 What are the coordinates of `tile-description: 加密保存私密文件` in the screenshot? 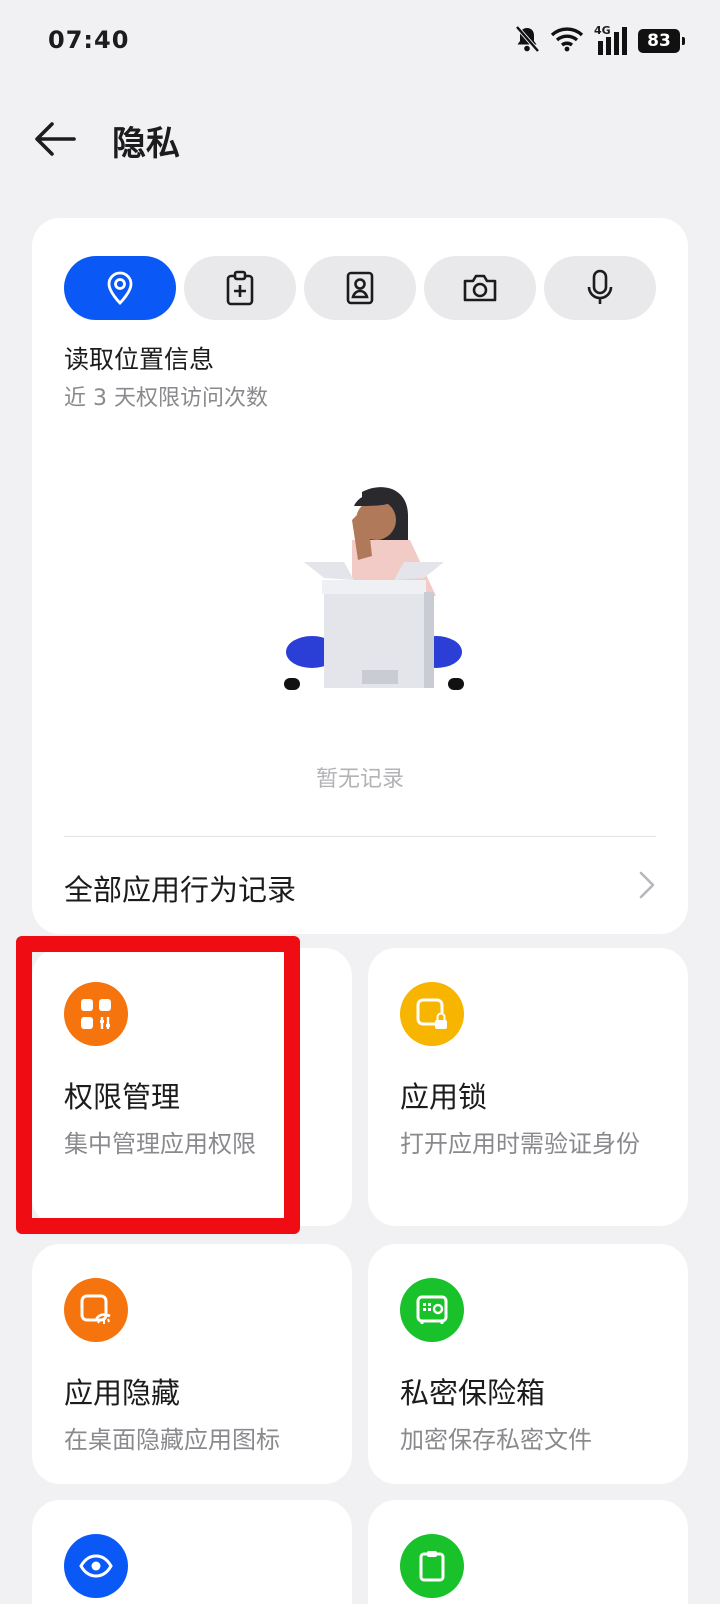 It's located at (496, 1440).